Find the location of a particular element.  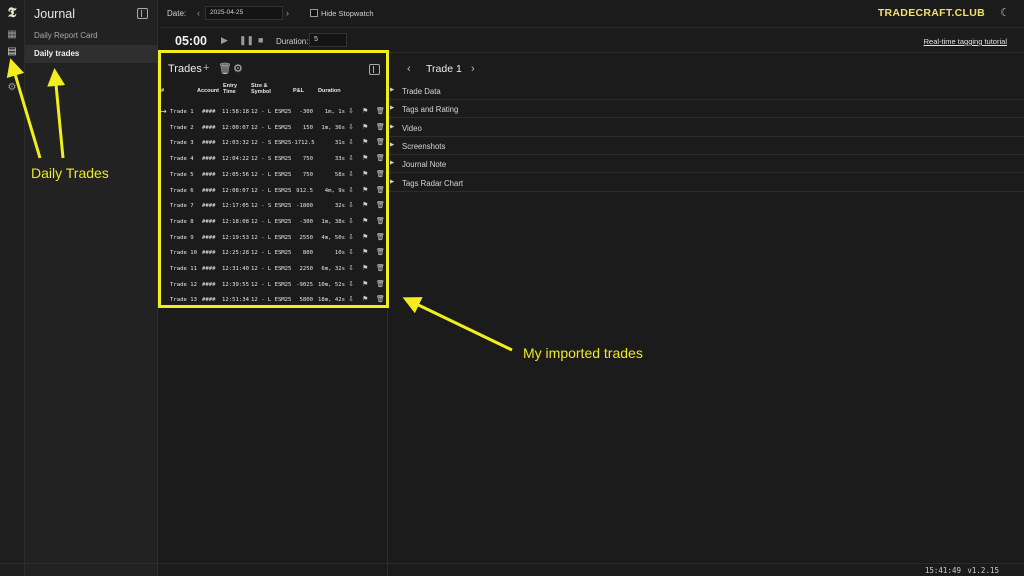

icon-rail: 𝕿 ▦ ▤ ▯ ⚙ is located at coordinates (12, 288).